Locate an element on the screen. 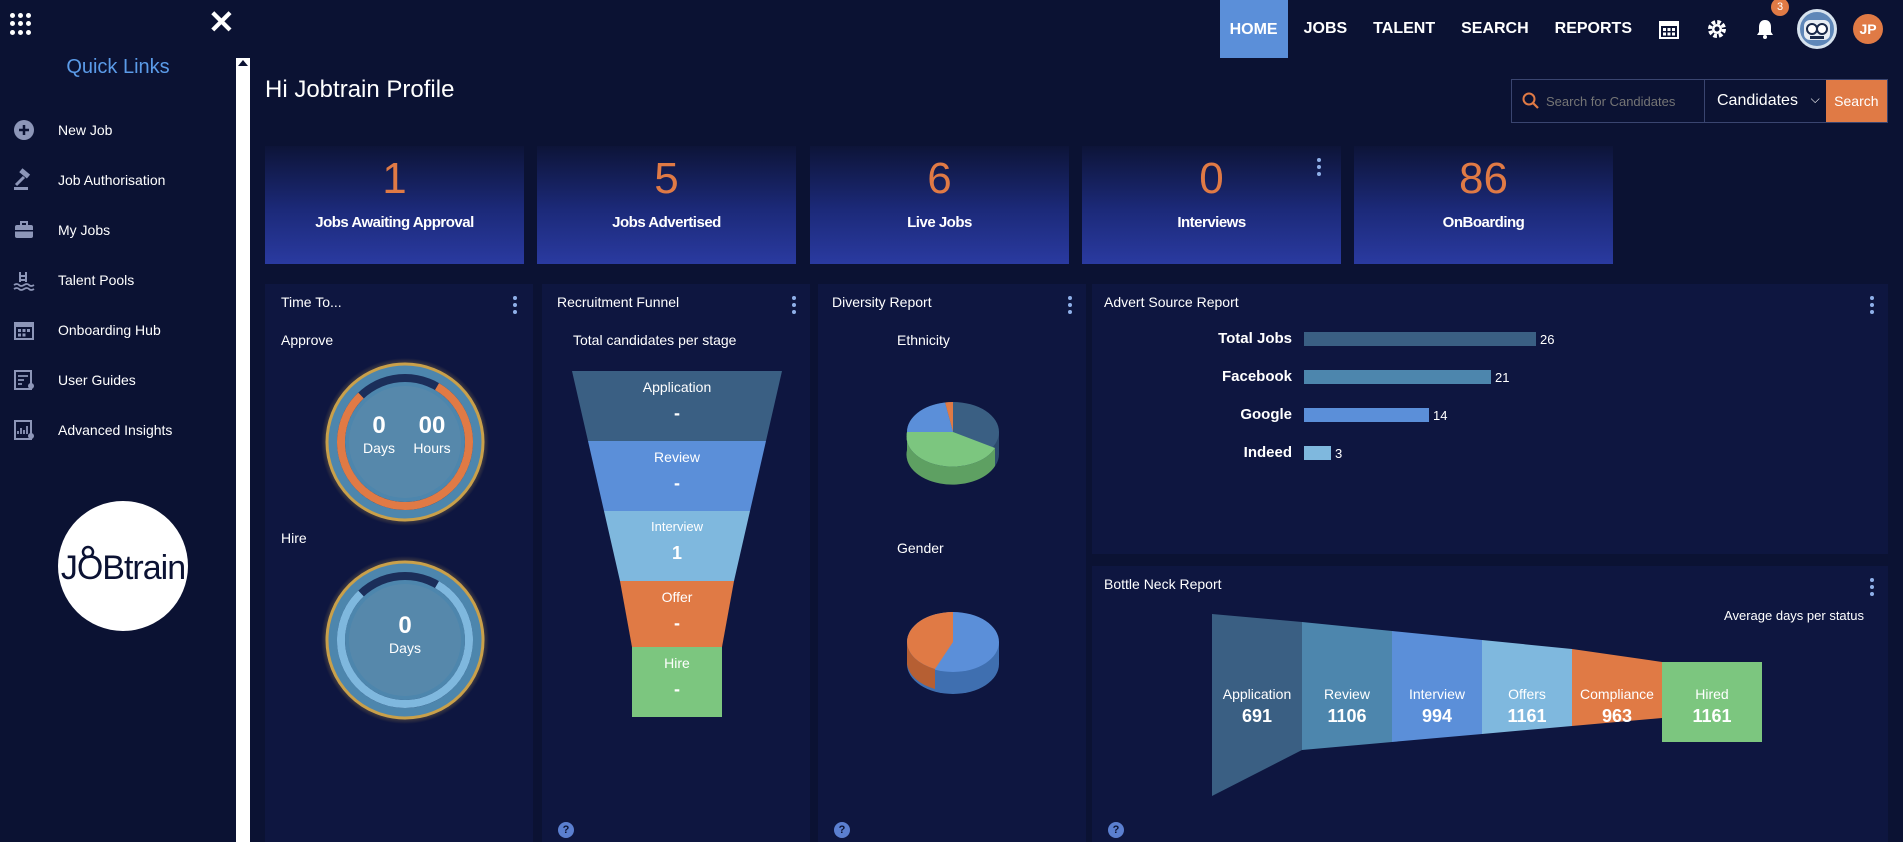 Image resolution: width=1903 pixels, height=842 pixels. stat-value: 0 is located at coordinates (1211, 178).